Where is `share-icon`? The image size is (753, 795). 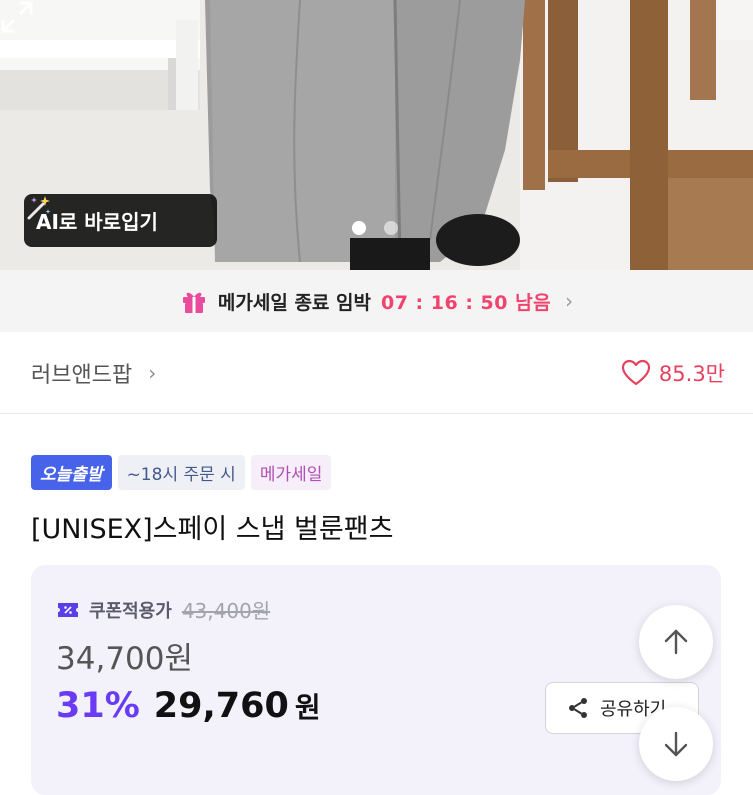
share-icon is located at coordinates (578, 708).